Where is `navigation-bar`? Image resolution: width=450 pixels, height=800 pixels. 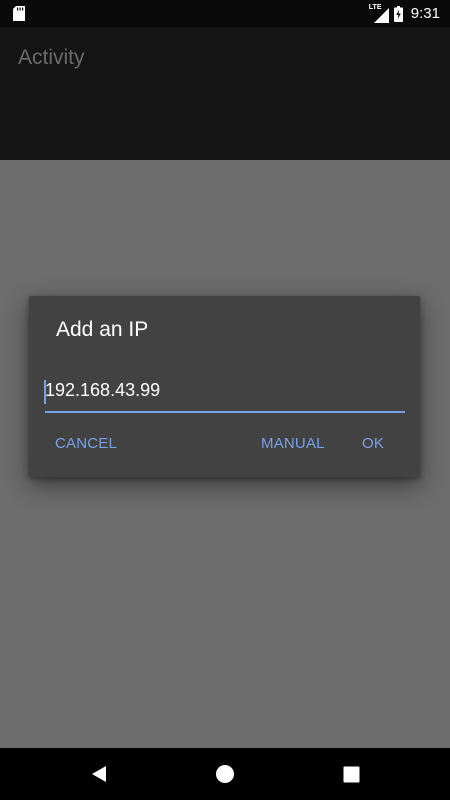 navigation-bar is located at coordinates (225, 774).